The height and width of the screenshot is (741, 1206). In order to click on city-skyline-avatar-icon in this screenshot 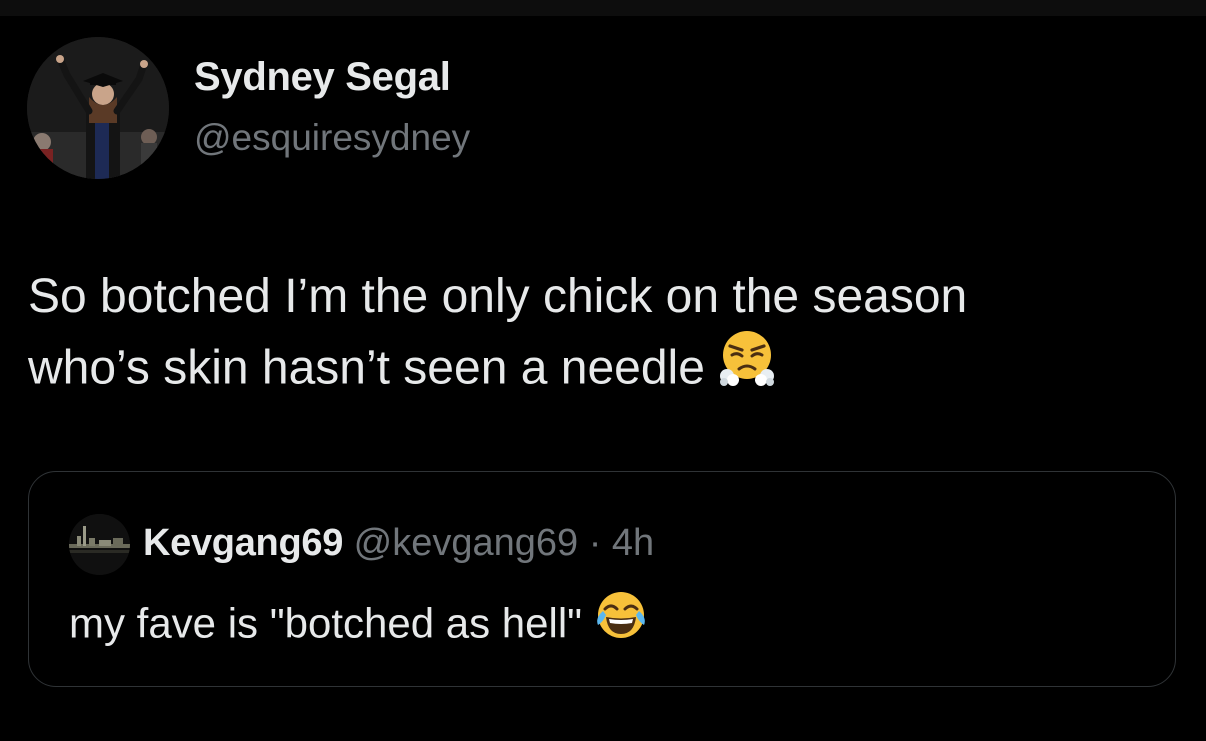, I will do `click(99, 544)`.